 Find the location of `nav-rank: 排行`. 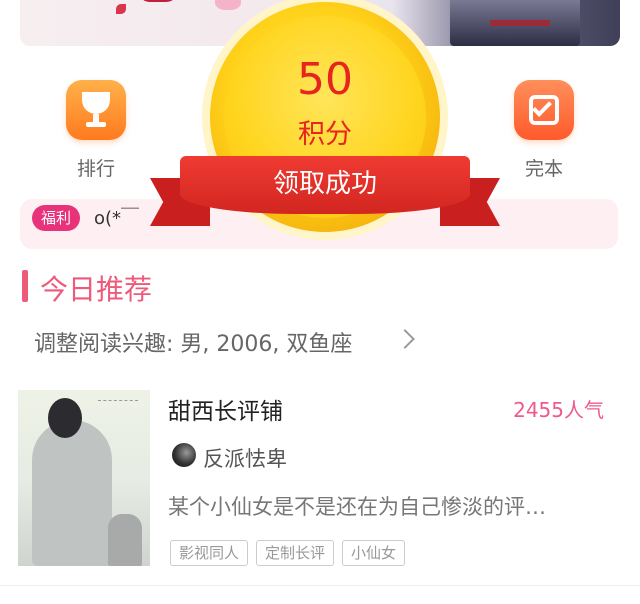

nav-rank: 排行 is located at coordinates (96, 130).